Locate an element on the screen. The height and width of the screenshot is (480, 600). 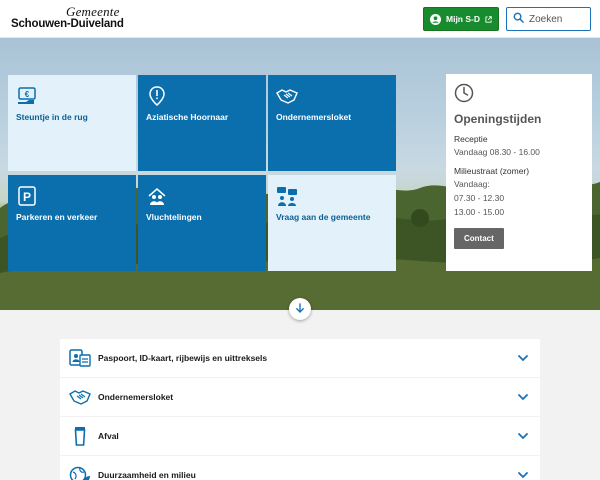
map-alert-icon is located at coordinates (157, 96).